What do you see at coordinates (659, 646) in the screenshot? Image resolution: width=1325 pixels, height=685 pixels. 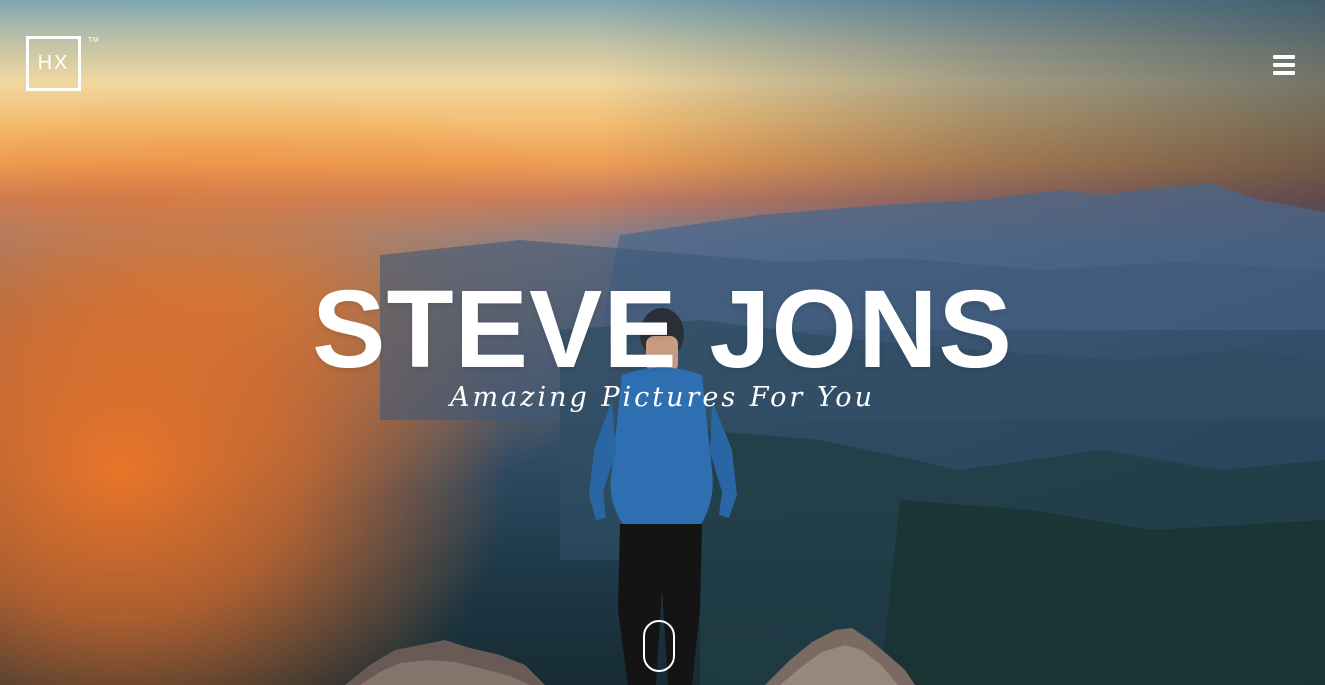 I see `scroll-mouse-icon` at bounding box center [659, 646].